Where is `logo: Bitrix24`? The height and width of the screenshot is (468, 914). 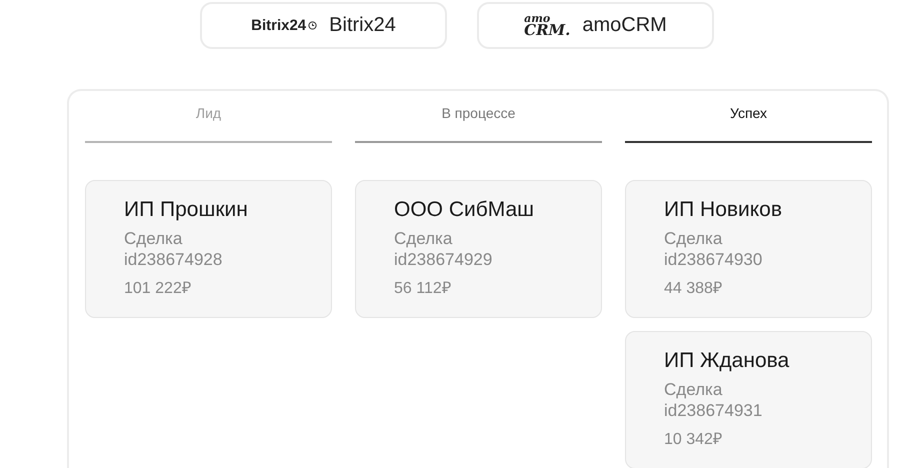
logo: Bitrix24 is located at coordinates (284, 25).